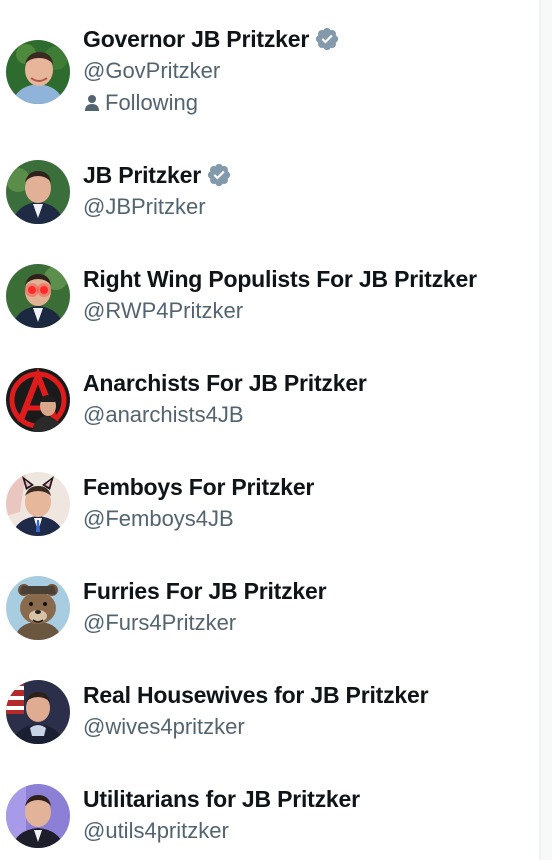  I want to click on display-name: Utilitarians for JB Pritzker, so click(221, 799).